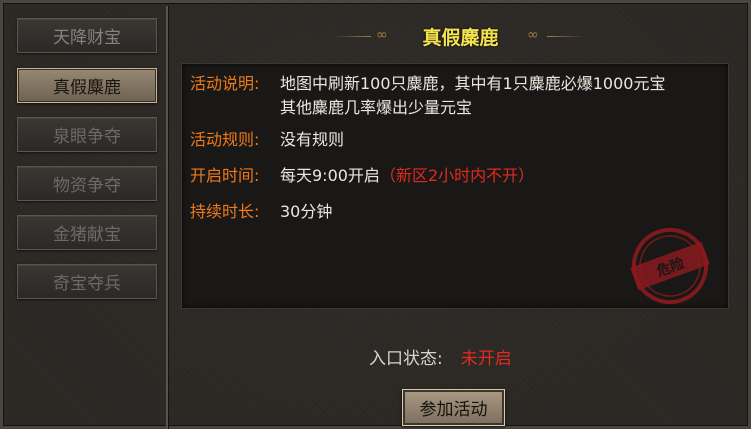 The height and width of the screenshot is (429, 751). I want to click on duration-value: 30分钟, so click(306, 211).